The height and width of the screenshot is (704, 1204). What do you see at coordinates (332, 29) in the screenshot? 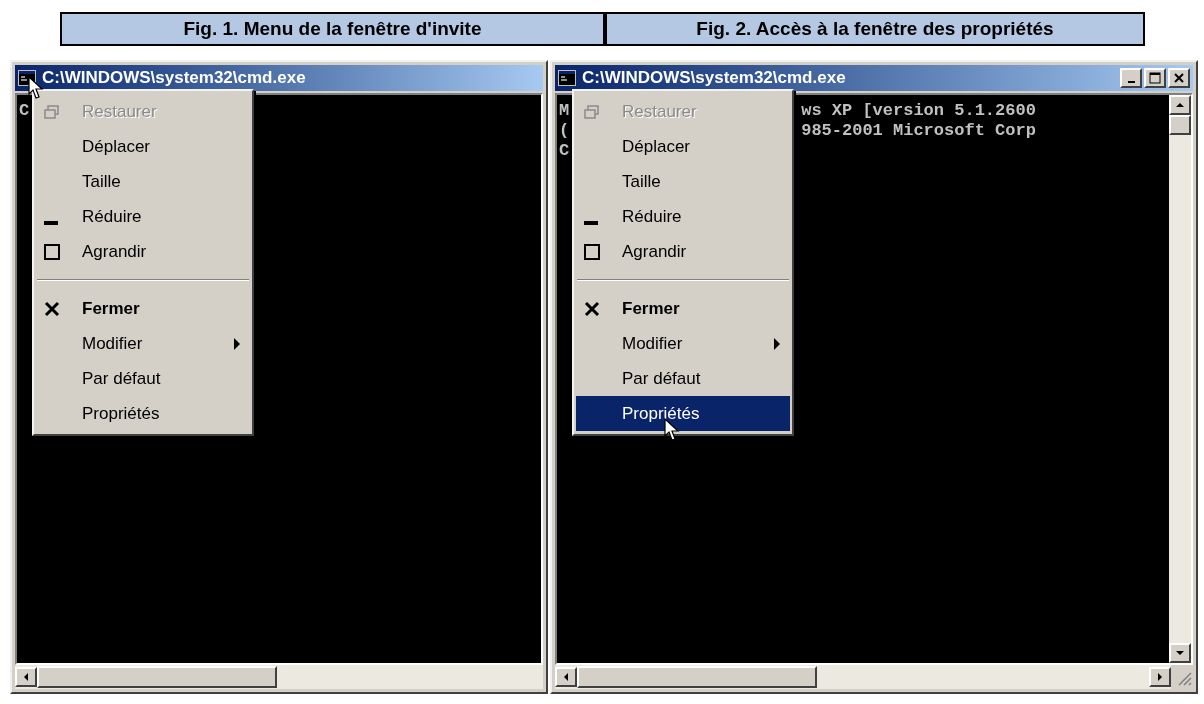
I see `figure-caption: Fig. 1. Menu de la fenêtre d'invite` at bounding box center [332, 29].